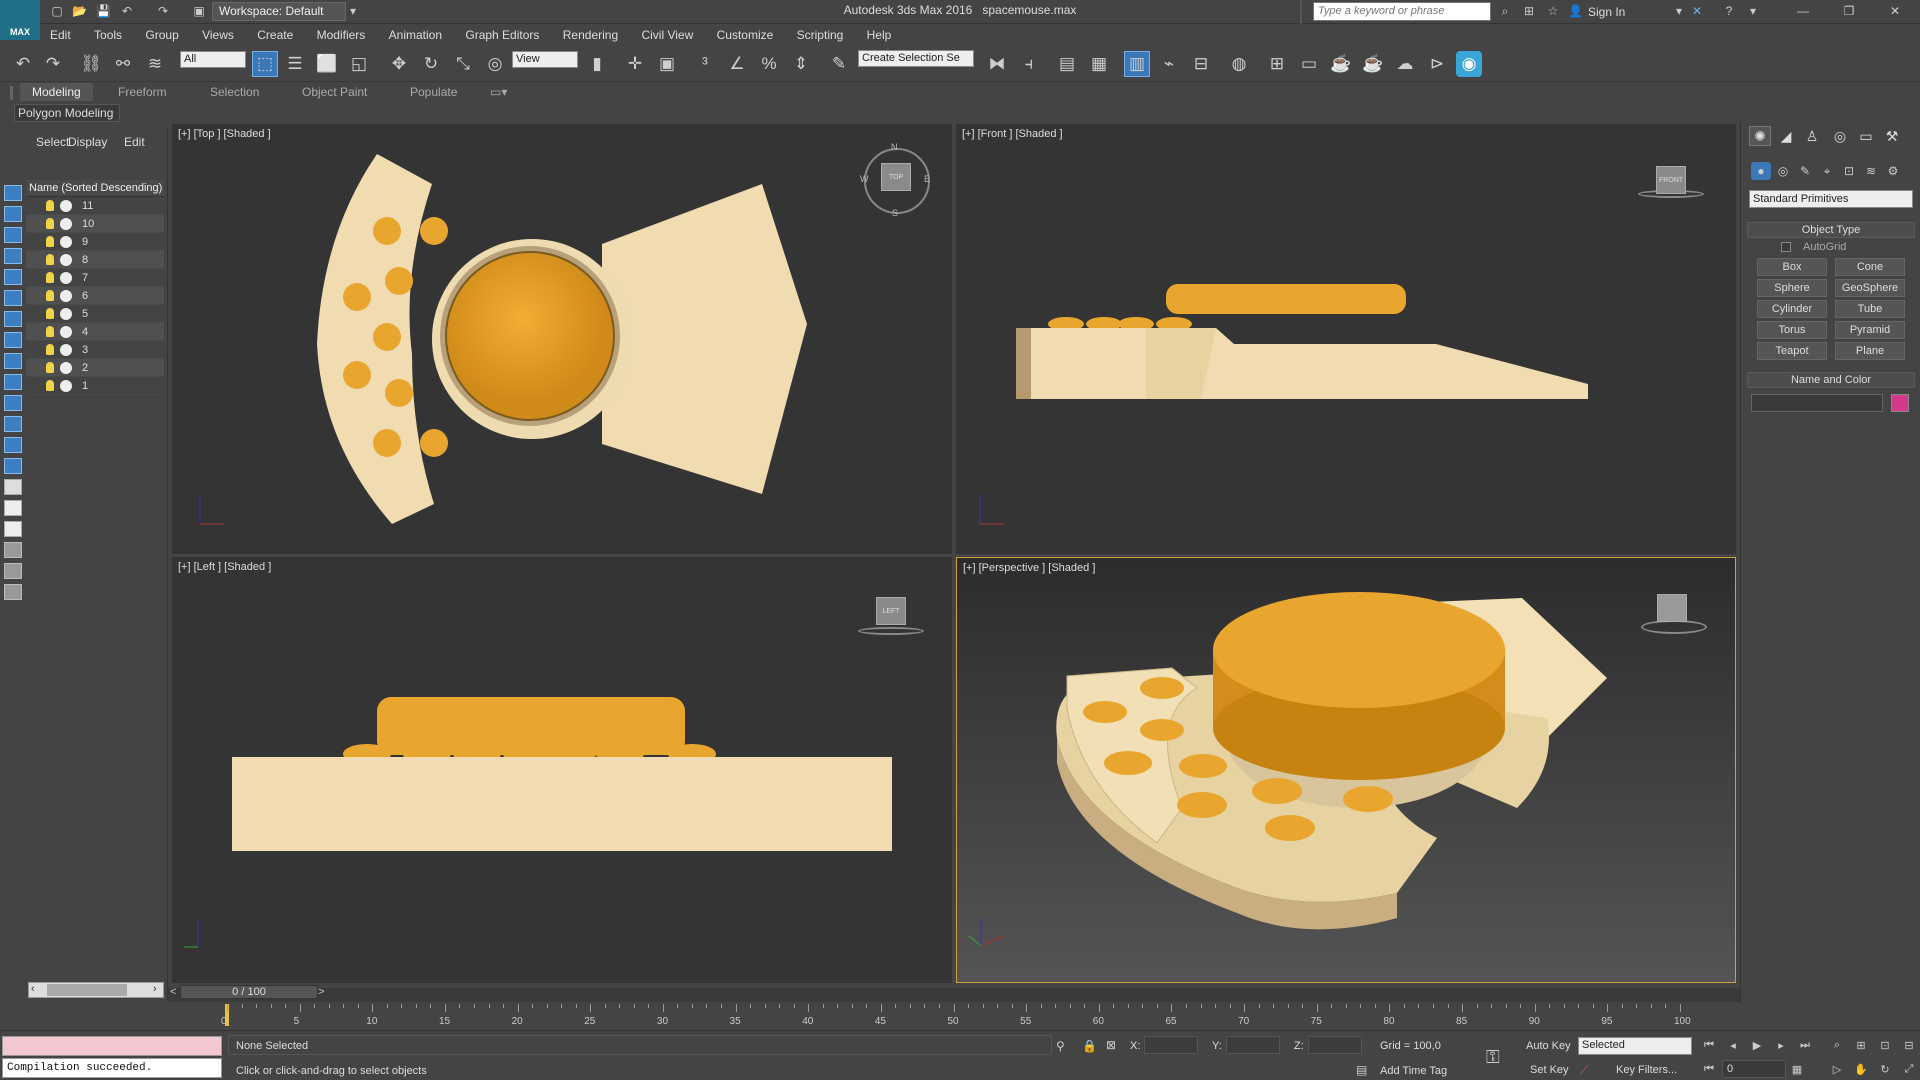  What do you see at coordinates (1895, 11) in the screenshot?
I see `close-icon: ✕` at bounding box center [1895, 11].